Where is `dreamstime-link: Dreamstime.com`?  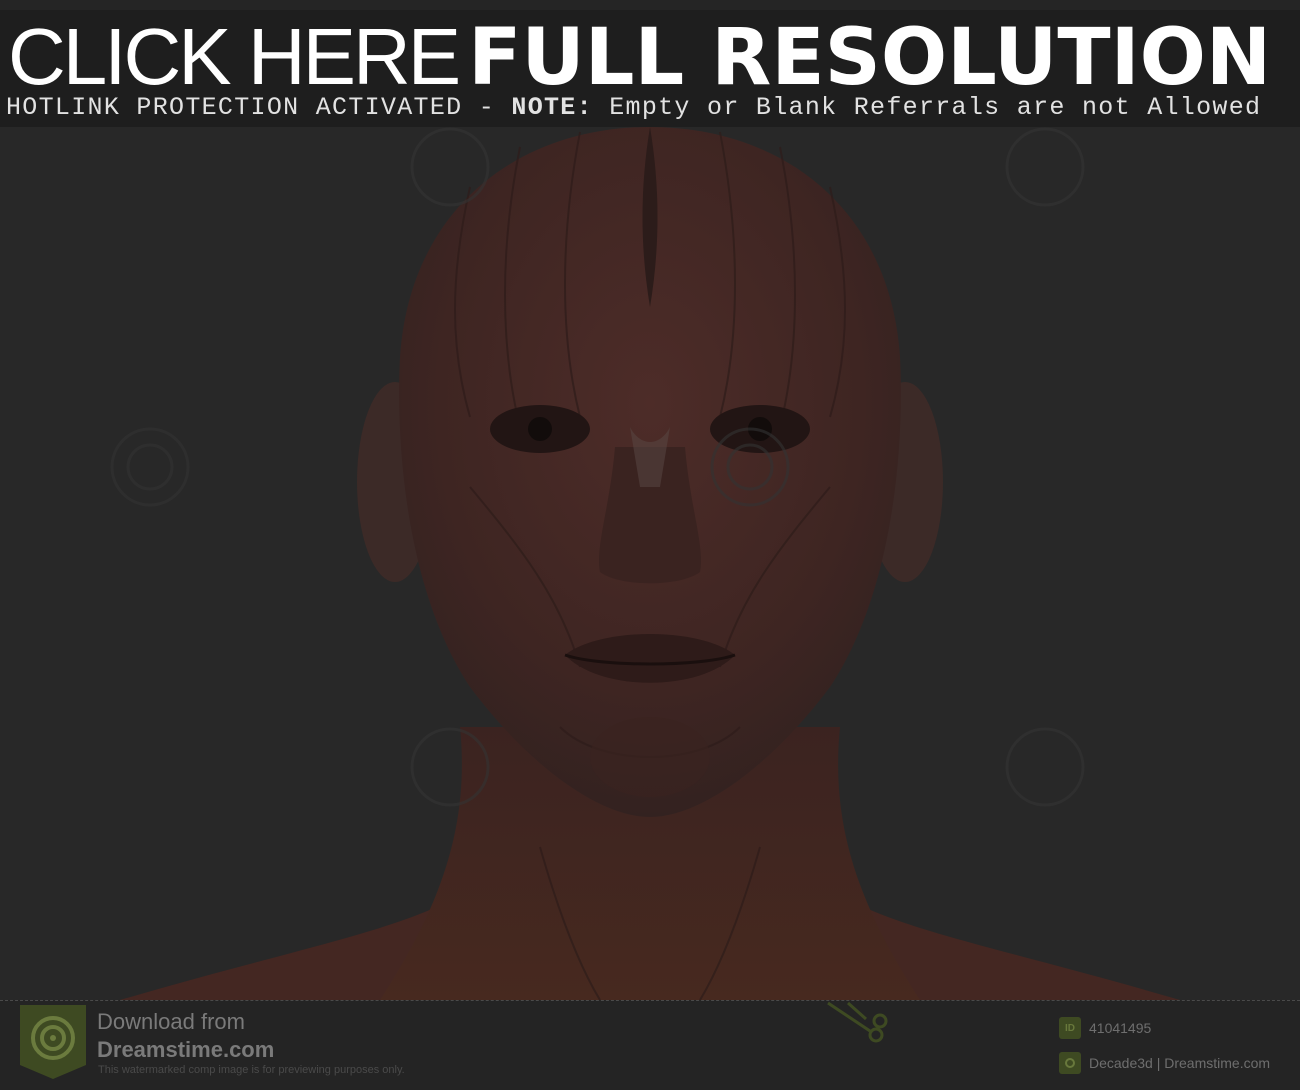
dreamstime-link: Dreamstime.com is located at coordinates (185, 1050).